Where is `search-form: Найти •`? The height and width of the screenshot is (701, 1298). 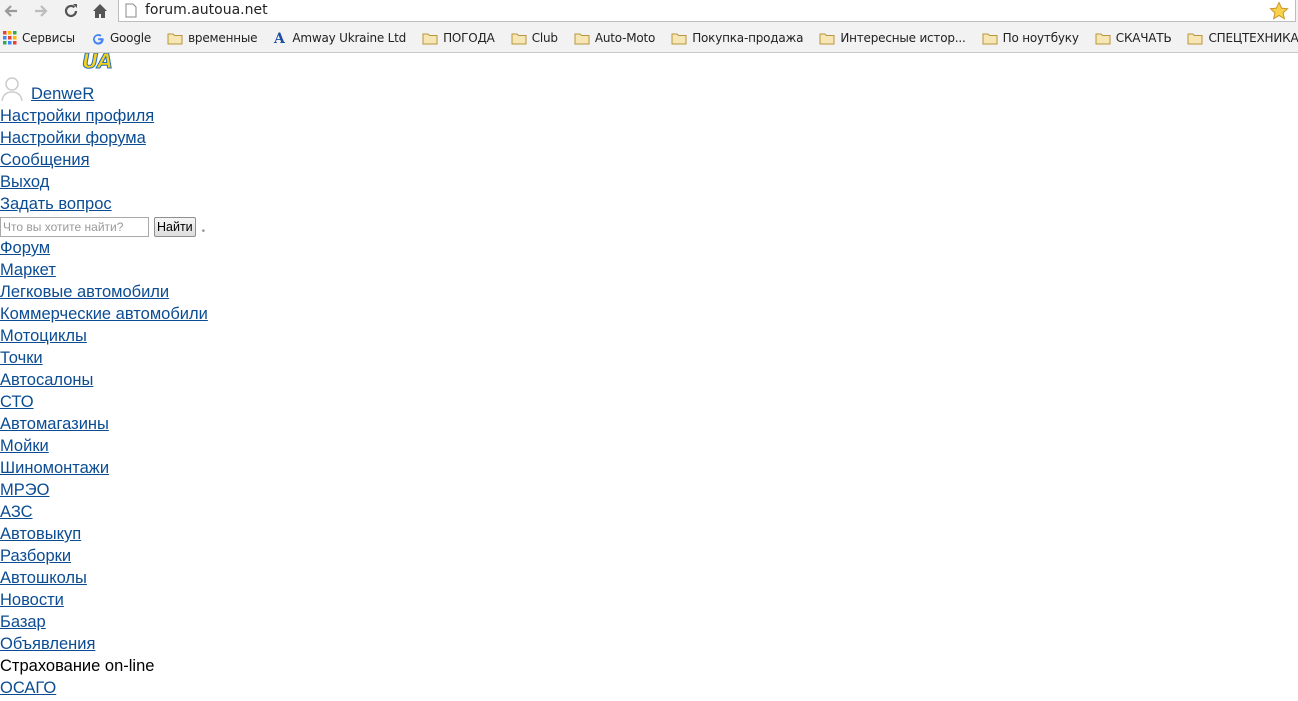
search-form: Найти • is located at coordinates (102, 227).